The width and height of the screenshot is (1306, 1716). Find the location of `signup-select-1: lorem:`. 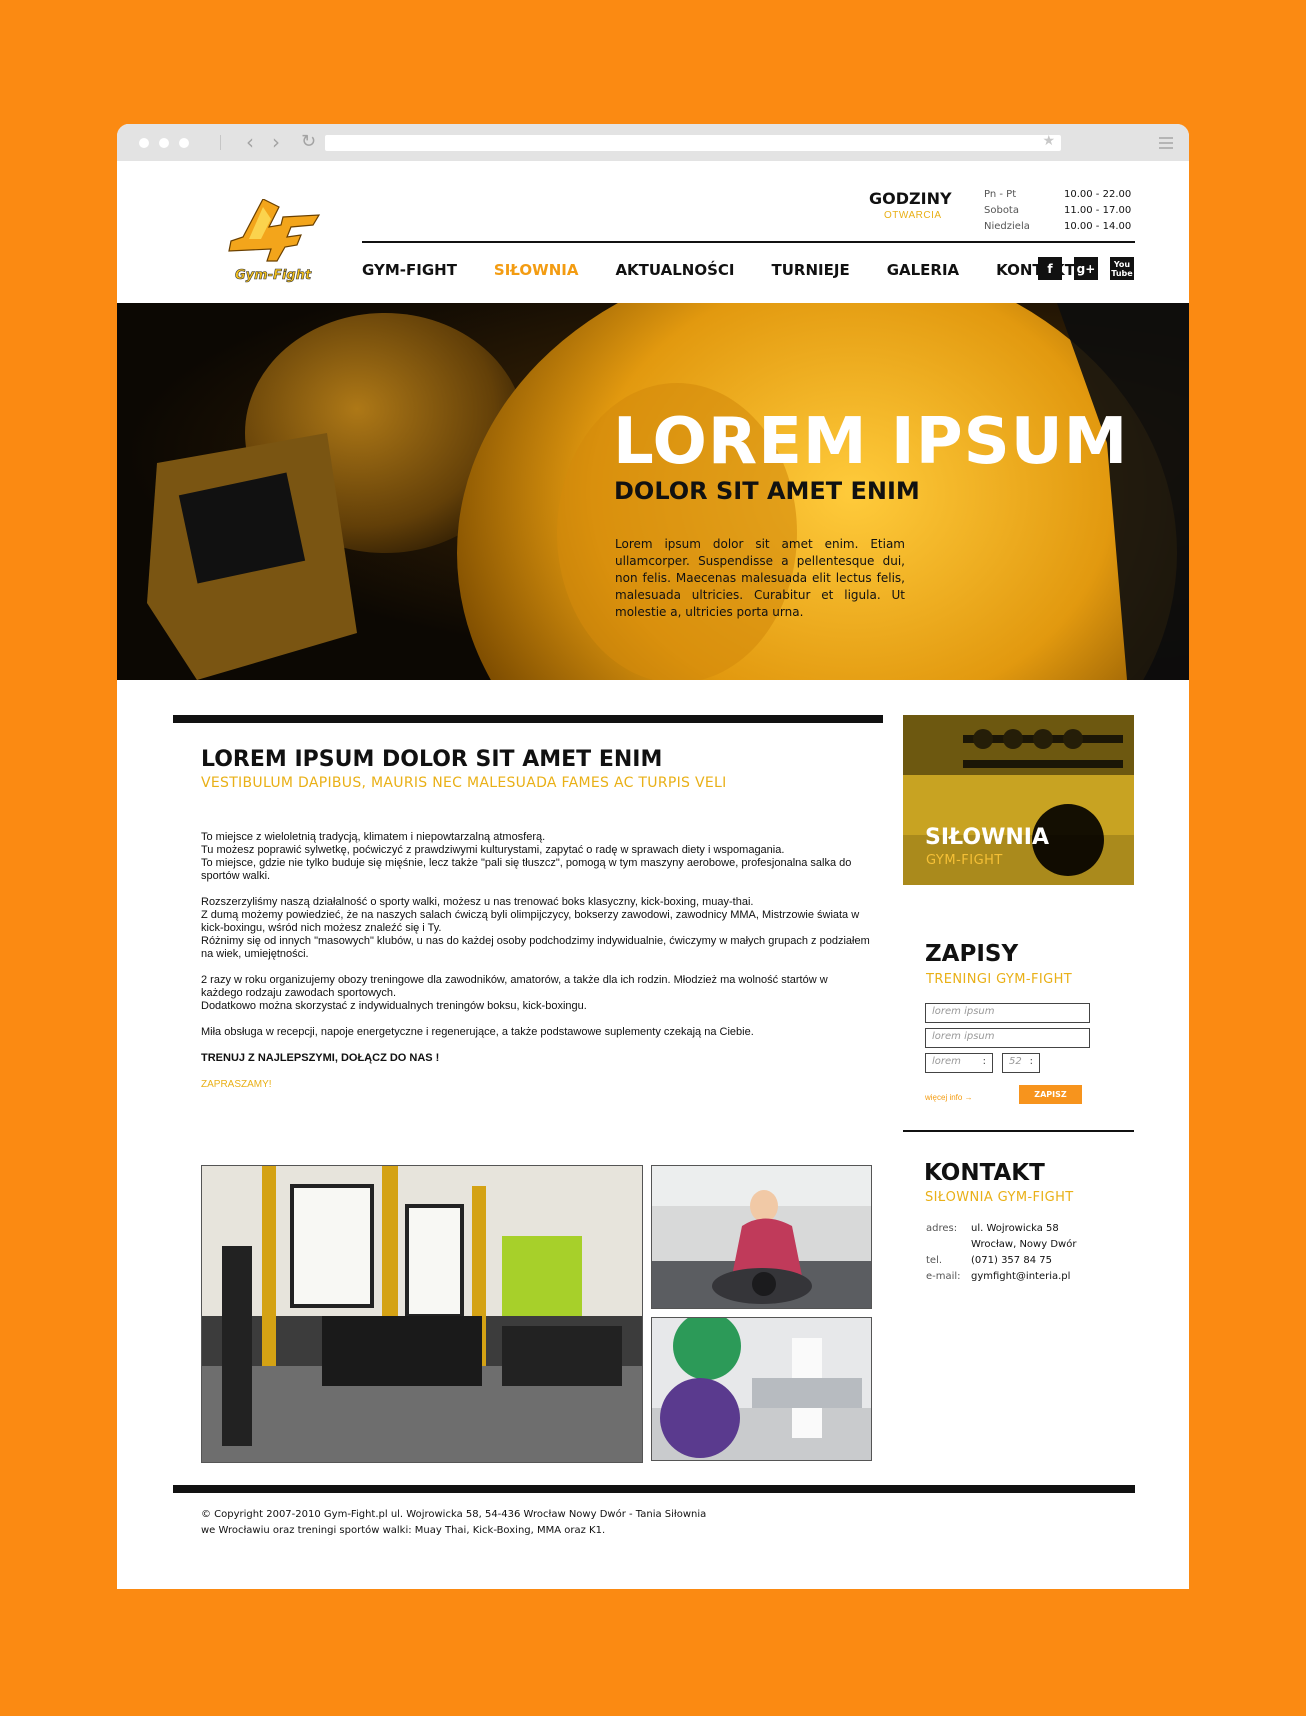

signup-select-1: lorem: is located at coordinates (959, 1063).